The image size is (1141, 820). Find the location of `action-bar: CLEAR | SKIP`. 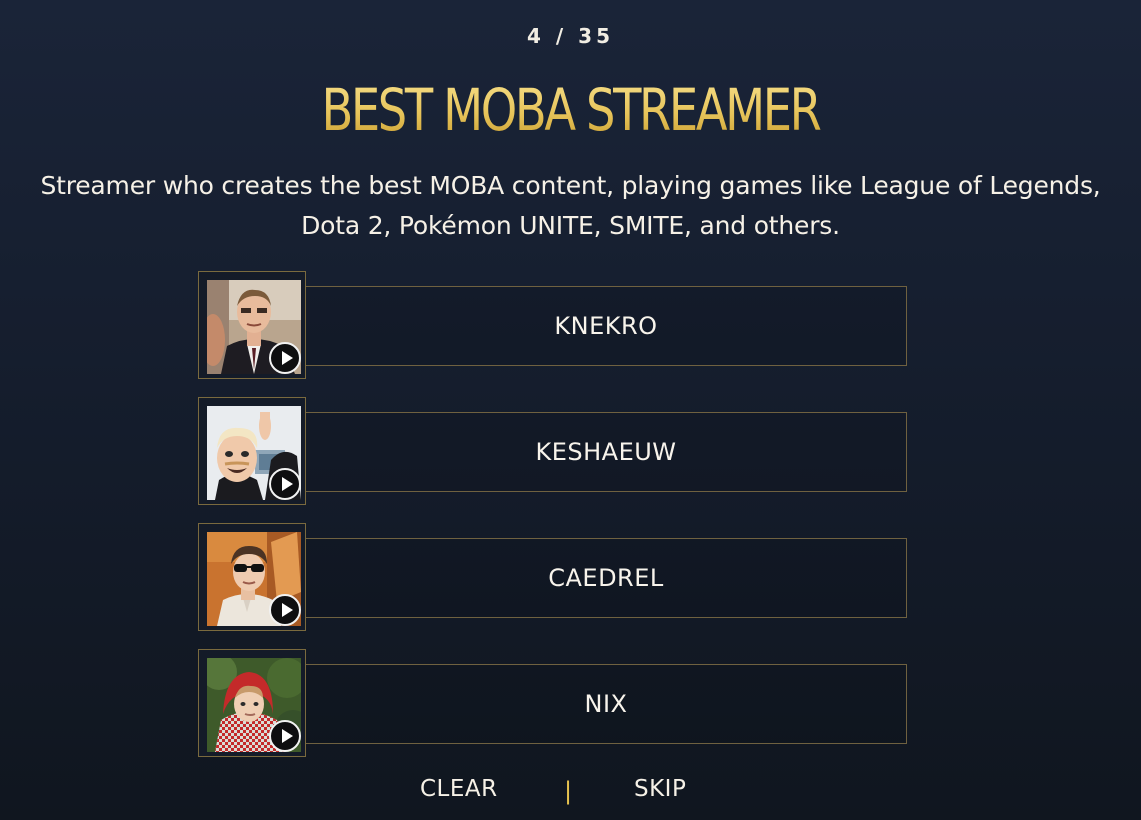

action-bar: CLEAR | SKIP is located at coordinates (570, 794).